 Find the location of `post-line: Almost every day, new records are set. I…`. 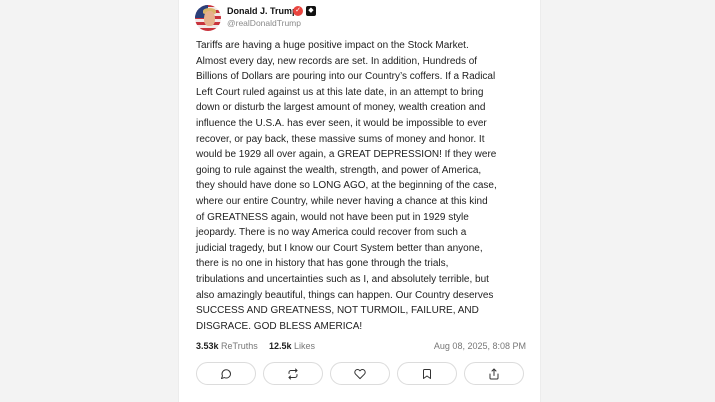

post-line: Almost every day, new records are set. I… is located at coordinates (337, 61).